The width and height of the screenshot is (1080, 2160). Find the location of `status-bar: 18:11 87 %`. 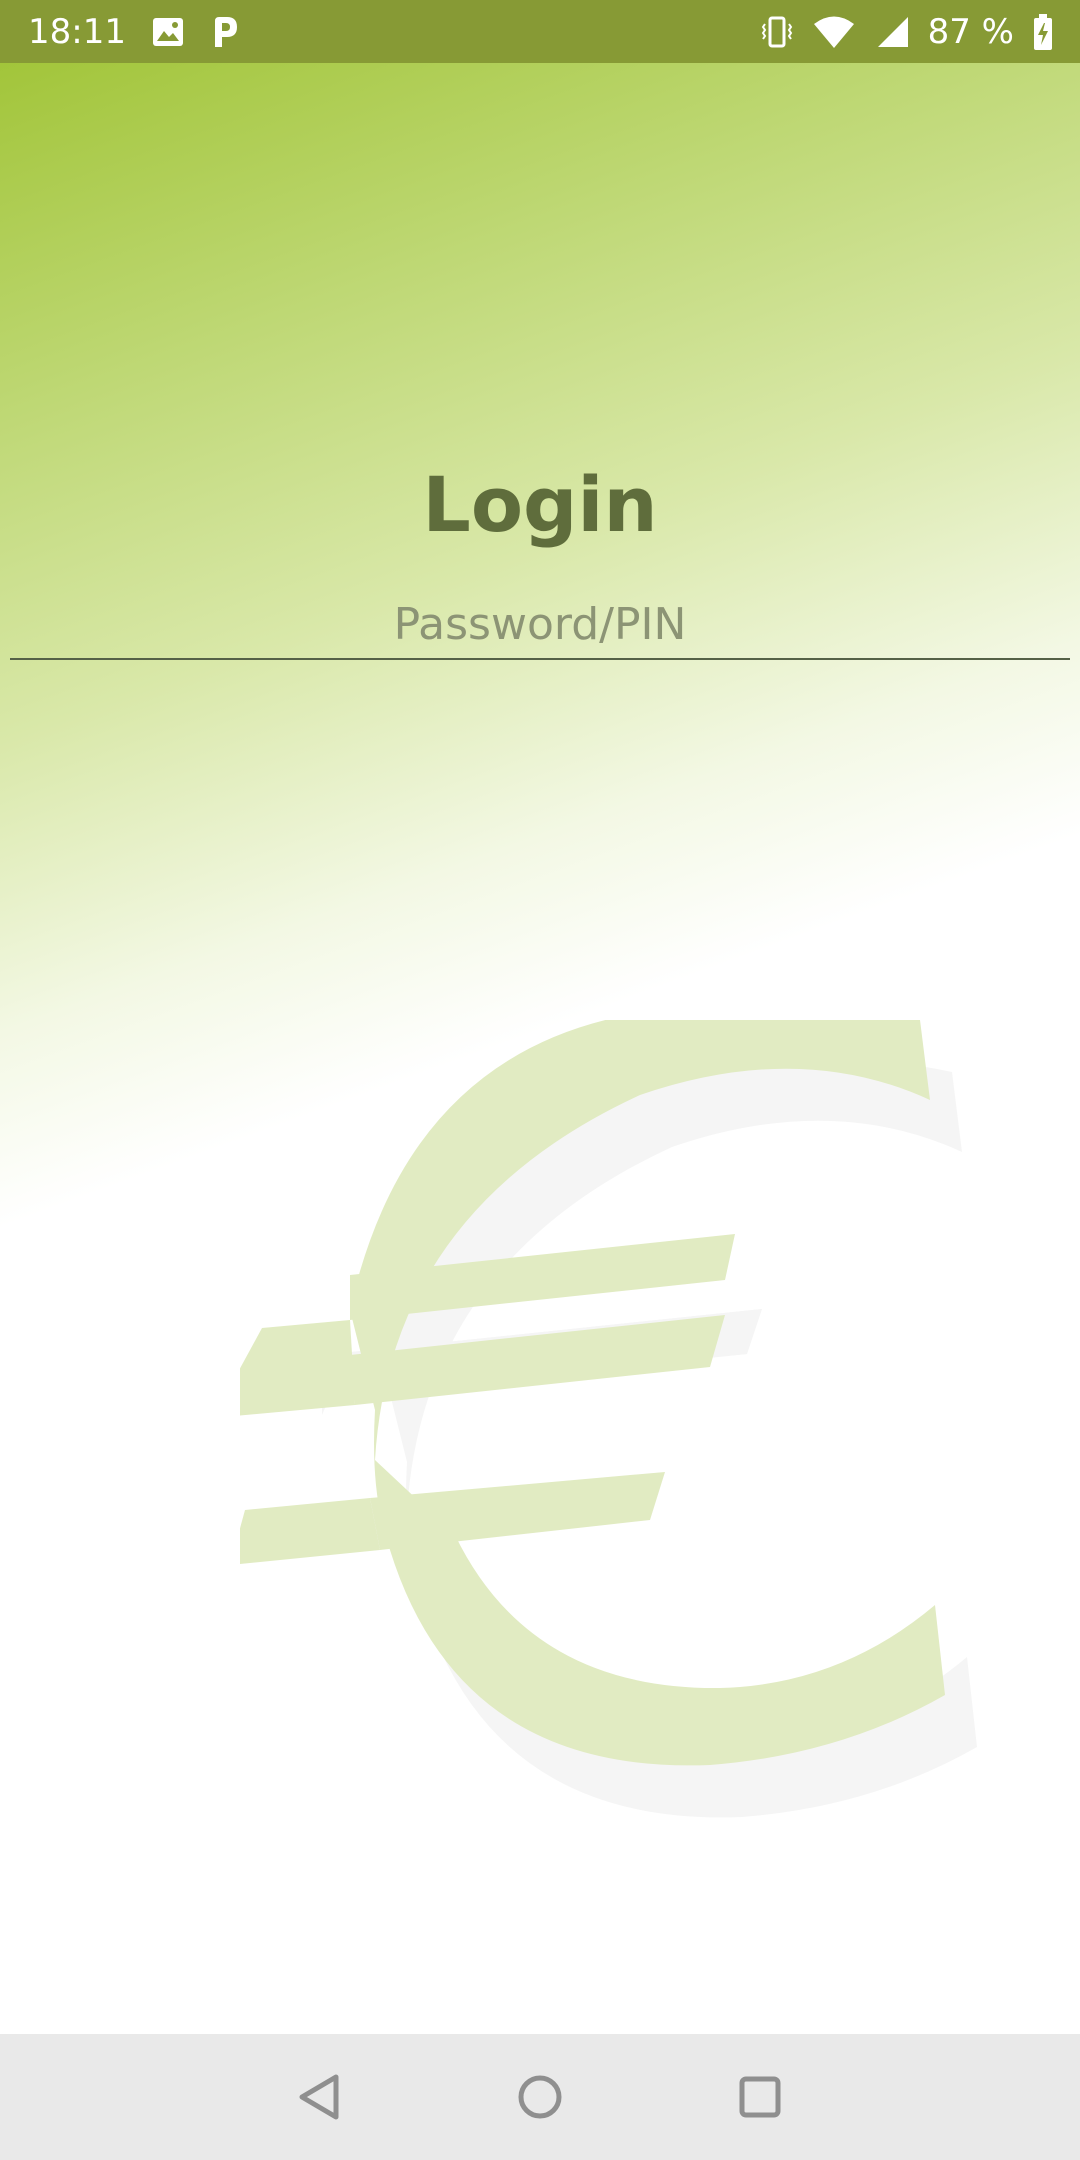

status-bar: 18:11 87 % is located at coordinates (540, 31).